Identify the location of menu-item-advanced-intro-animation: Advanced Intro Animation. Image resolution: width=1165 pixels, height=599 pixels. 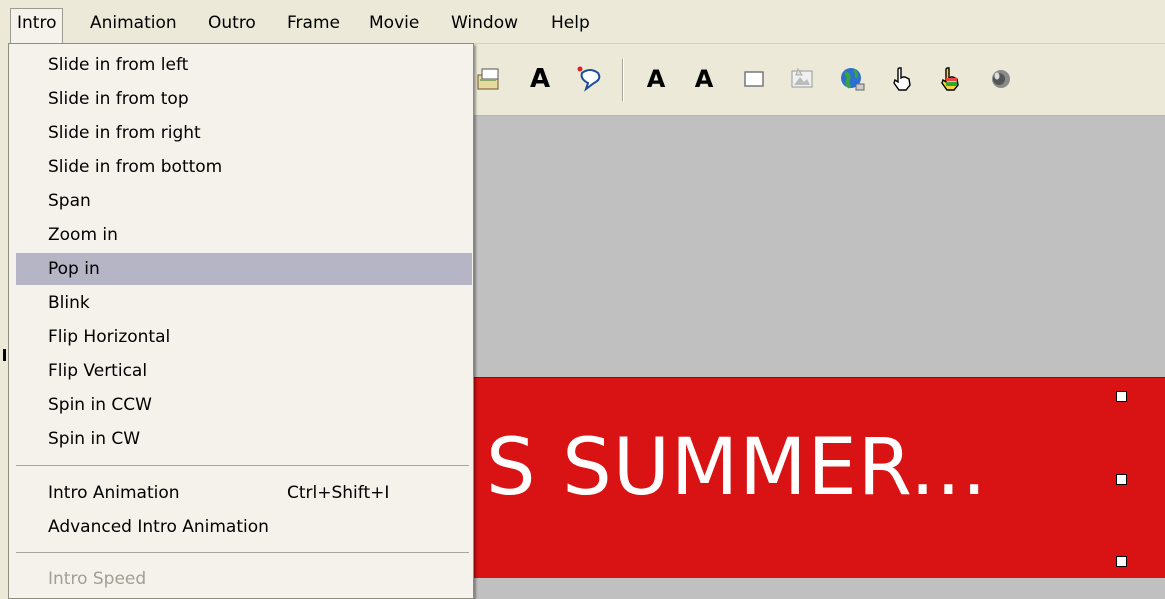
(244, 527).